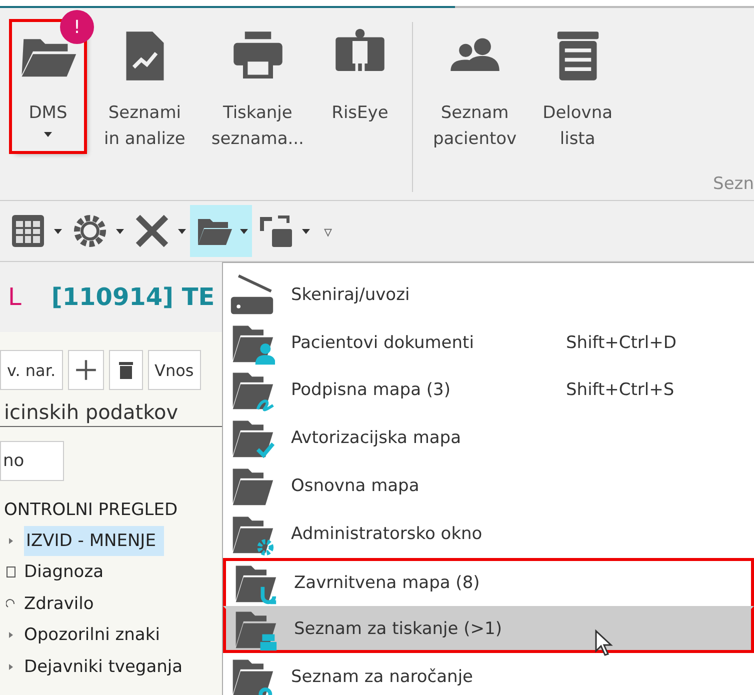  Describe the element at coordinates (11, 572) in the screenshot. I see `expand-box-icon` at that location.